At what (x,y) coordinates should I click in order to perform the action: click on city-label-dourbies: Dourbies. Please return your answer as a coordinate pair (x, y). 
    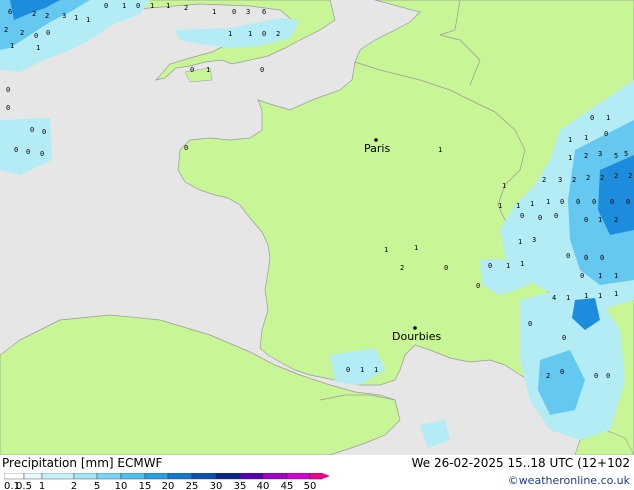
    Looking at the image, I should click on (417, 336).